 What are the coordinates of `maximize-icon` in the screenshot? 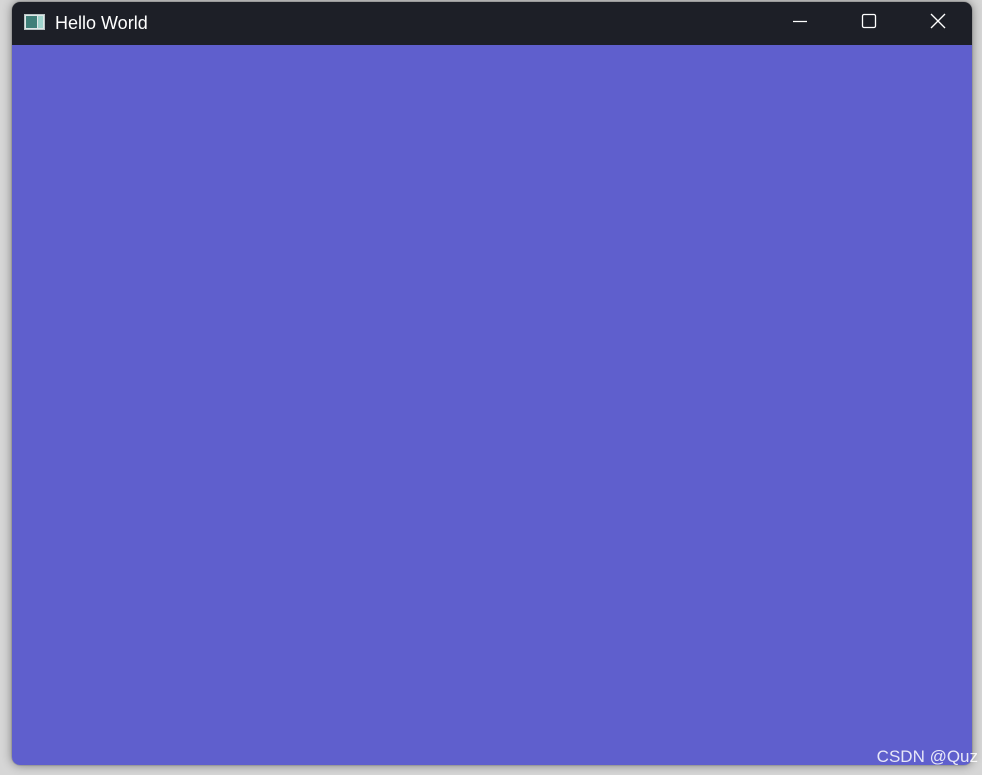 It's located at (869, 23).